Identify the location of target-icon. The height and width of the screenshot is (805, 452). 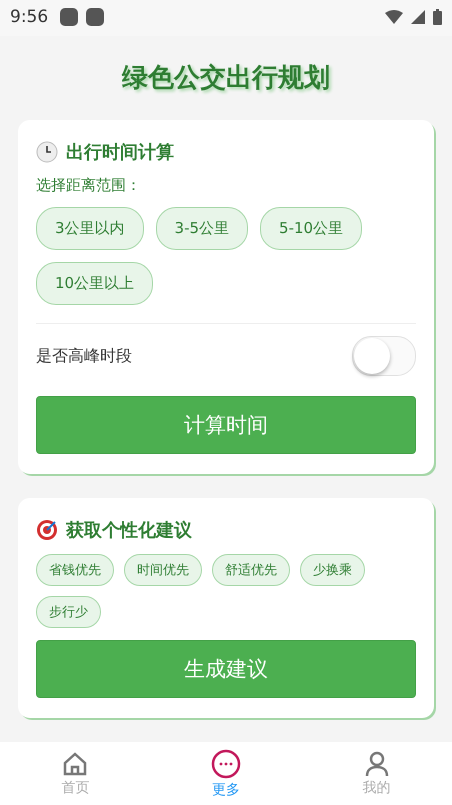
(47, 530).